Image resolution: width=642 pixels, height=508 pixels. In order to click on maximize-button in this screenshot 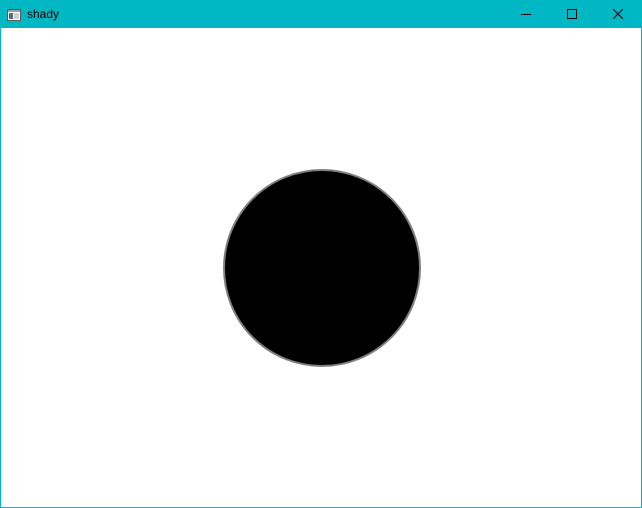, I will do `click(572, 14)`.